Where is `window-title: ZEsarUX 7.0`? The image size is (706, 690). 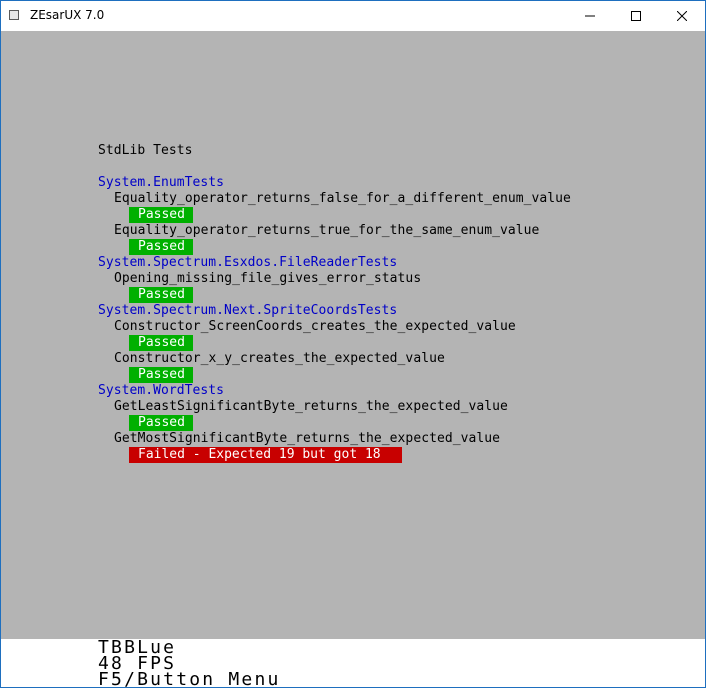 window-title: ZEsarUX 7.0 is located at coordinates (67, 15).